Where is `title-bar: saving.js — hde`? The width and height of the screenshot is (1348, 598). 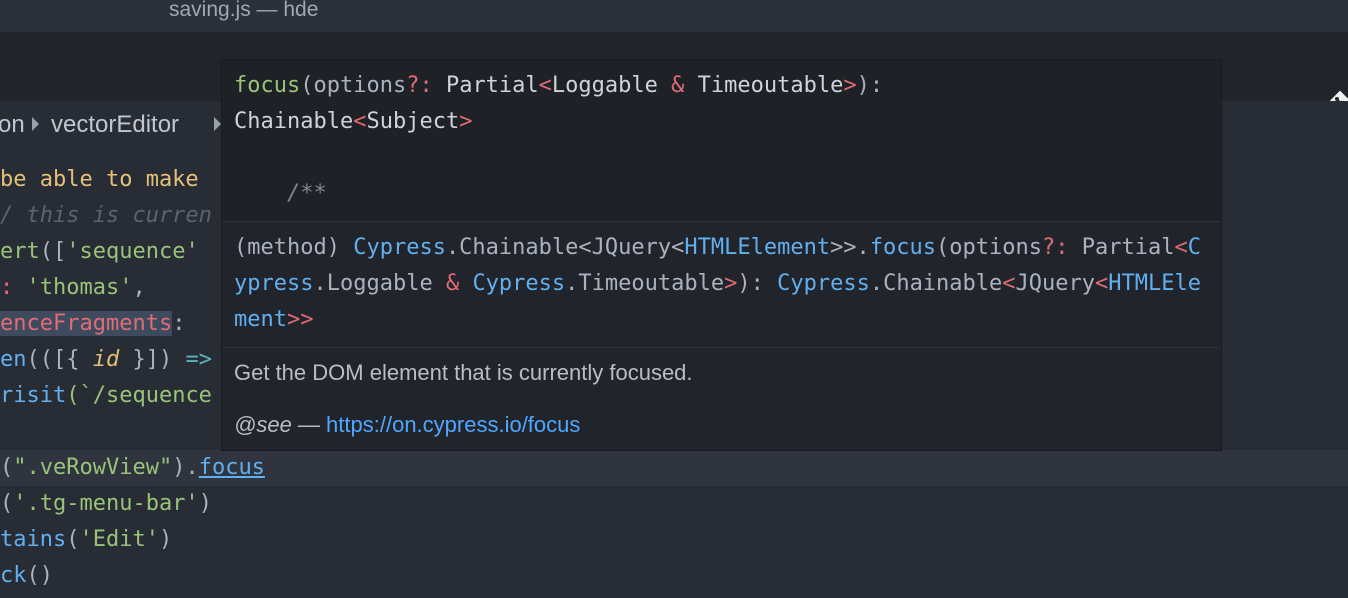
title-bar: saving.js — hde is located at coordinates (674, 16).